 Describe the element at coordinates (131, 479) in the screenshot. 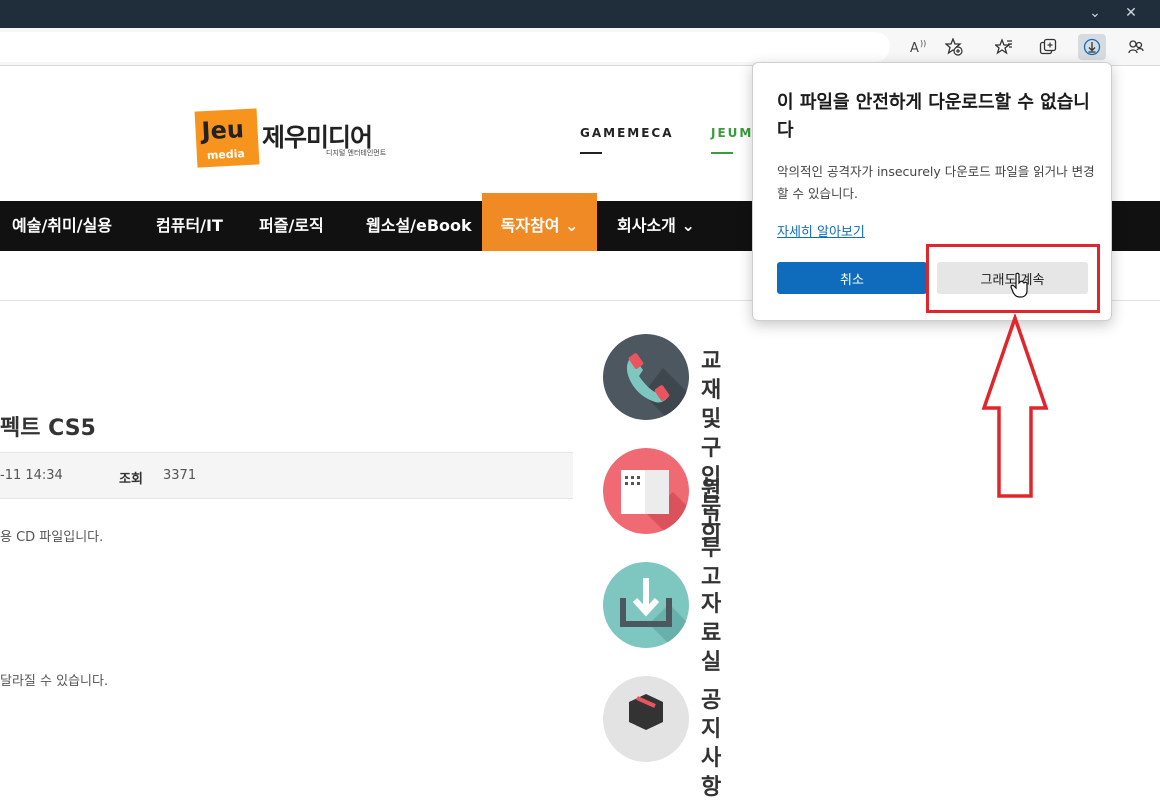

I see `views-label: 조회` at that location.